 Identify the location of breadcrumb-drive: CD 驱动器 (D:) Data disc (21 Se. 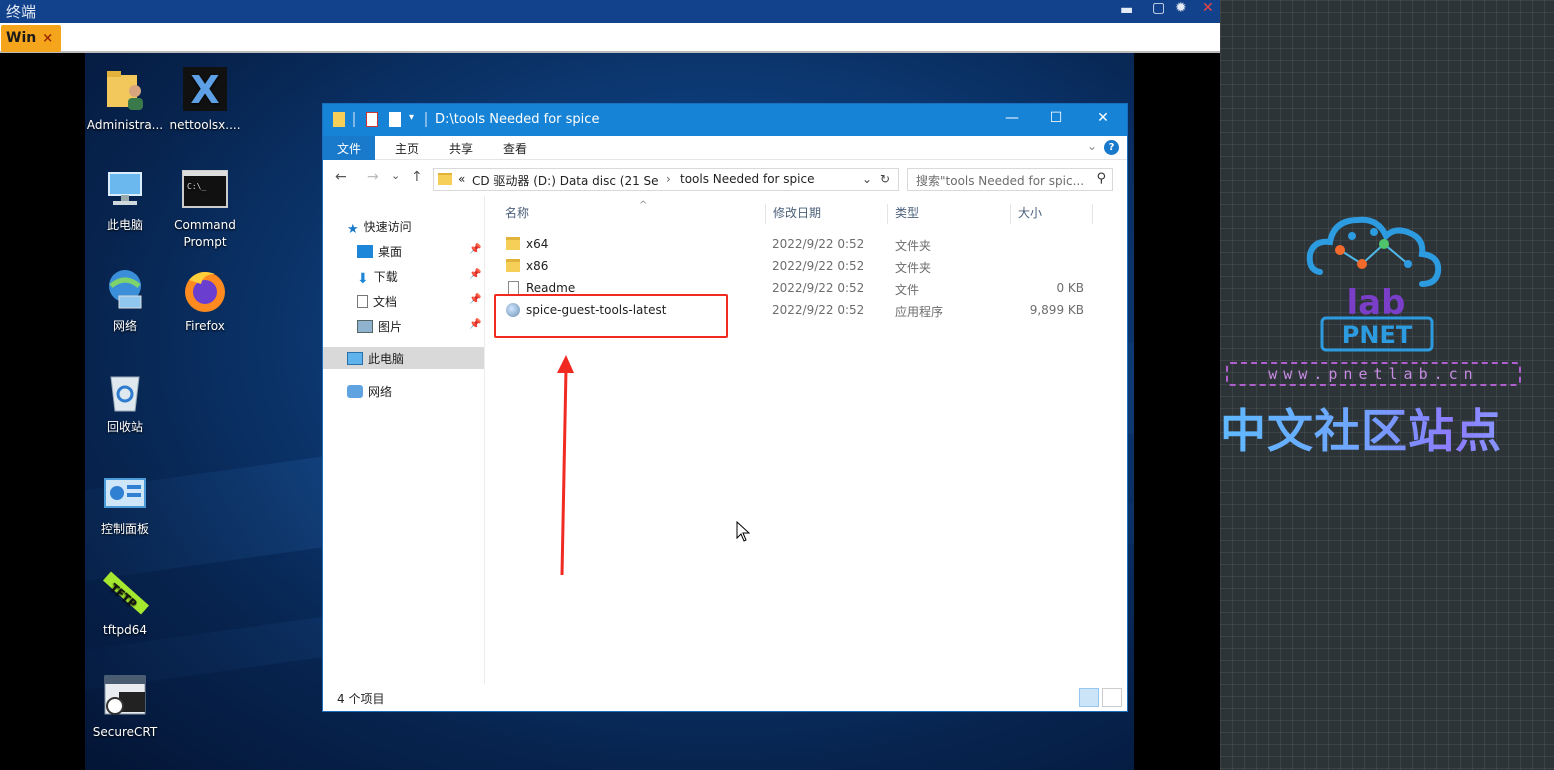
(565, 180).